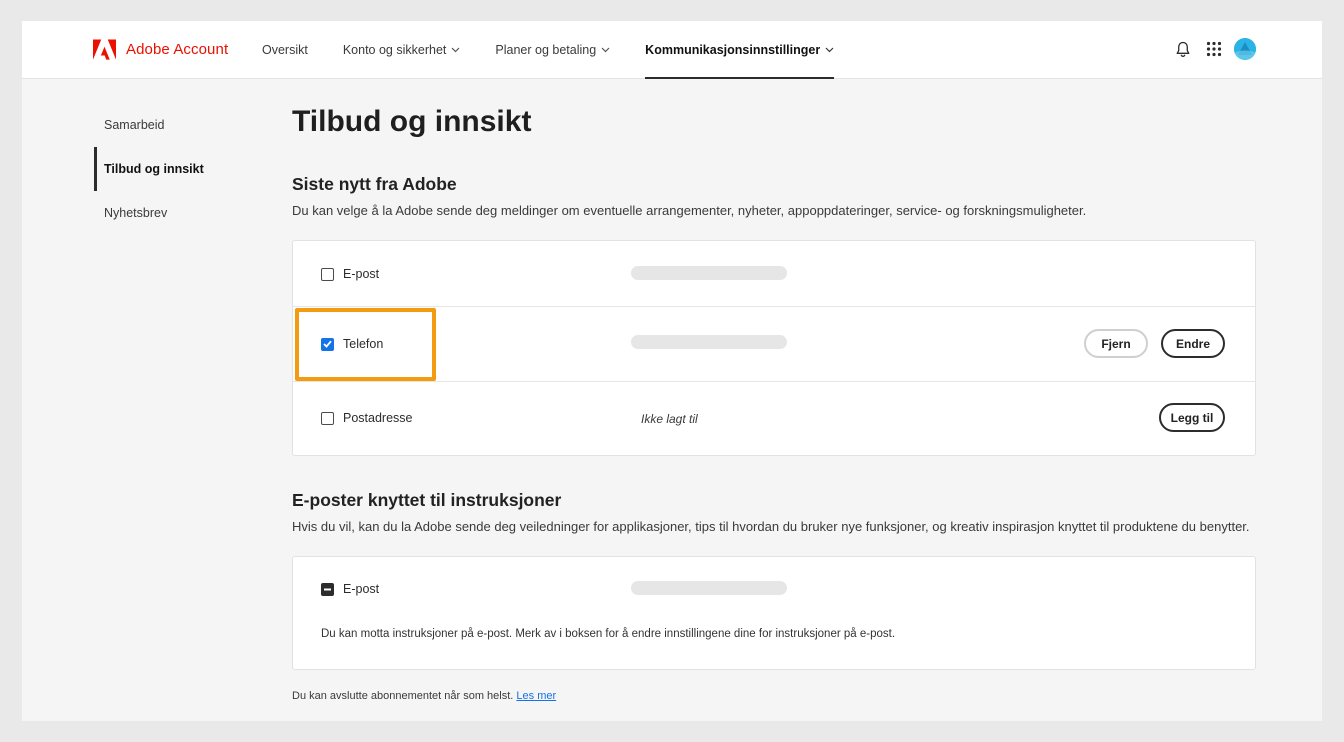 The width and height of the screenshot is (1344, 742). I want to click on add-button: Legg til, so click(1192, 417).